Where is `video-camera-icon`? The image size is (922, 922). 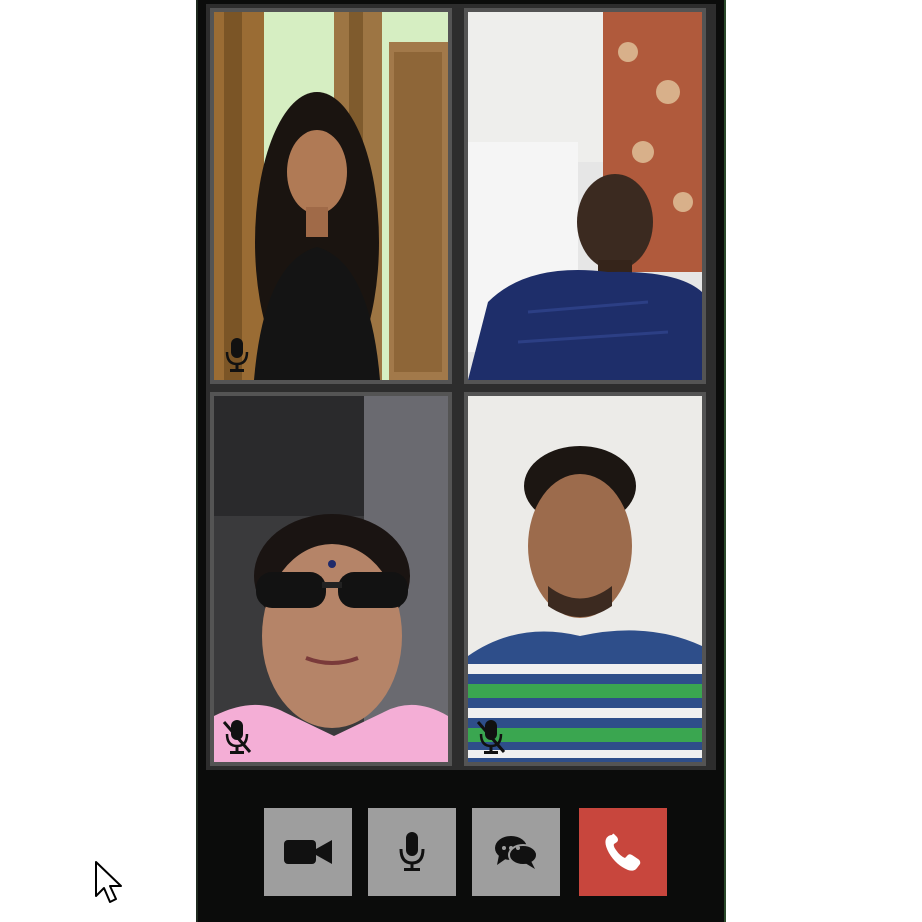 video-camera-icon is located at coordinates (308, 852).